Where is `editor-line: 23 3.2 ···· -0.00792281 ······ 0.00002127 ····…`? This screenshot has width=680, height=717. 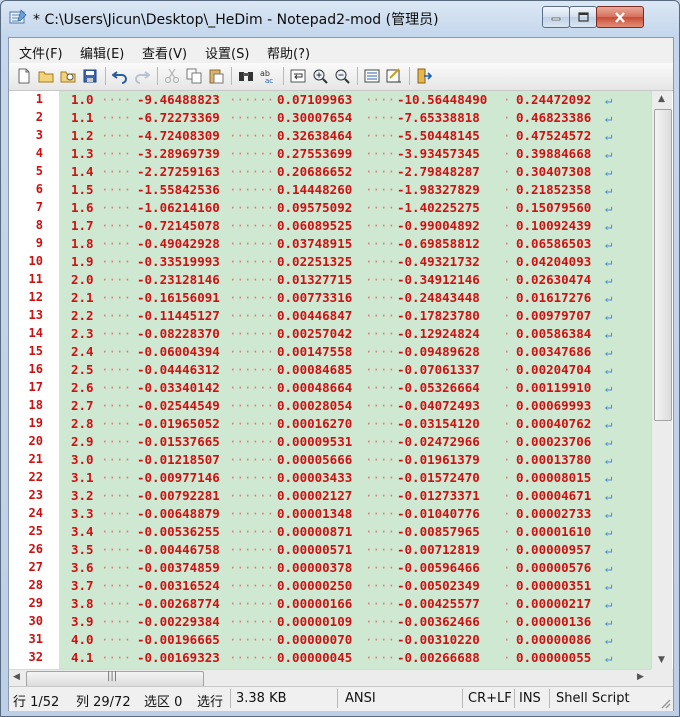
editor-line: 23 3.2 ···· -0.00792281 ······ 0.00002127 ····… is located at coordinates (330, 497).